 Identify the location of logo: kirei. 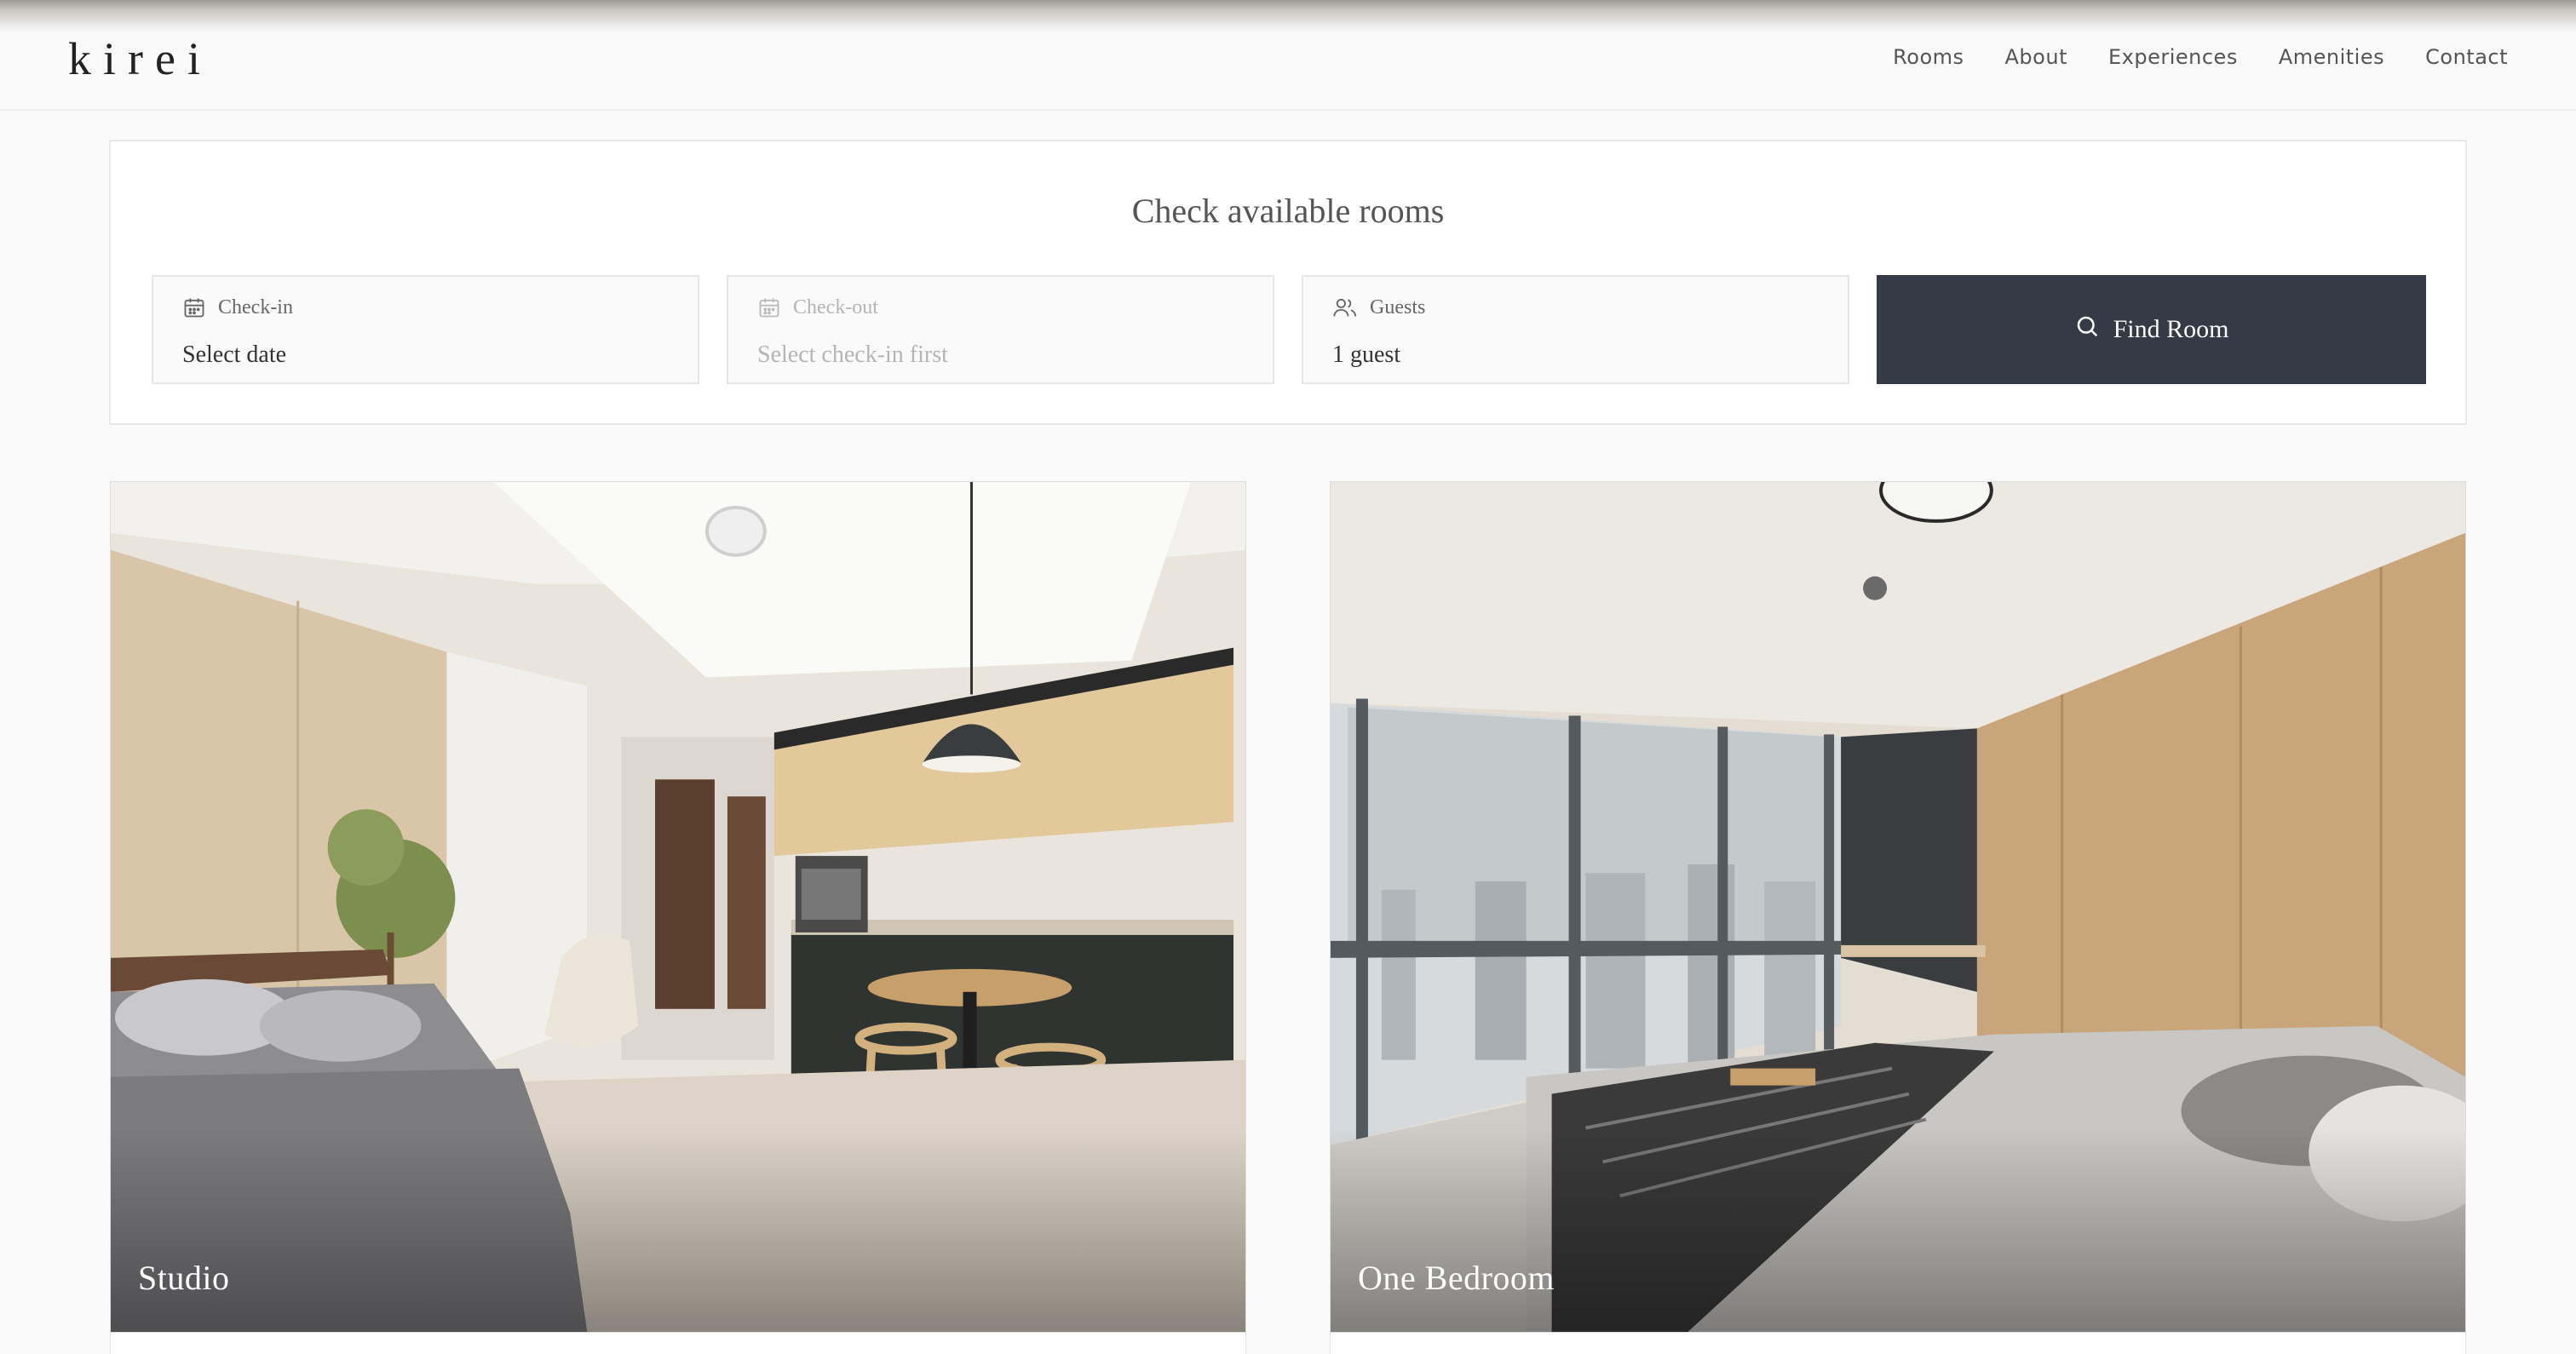
(140, 58).